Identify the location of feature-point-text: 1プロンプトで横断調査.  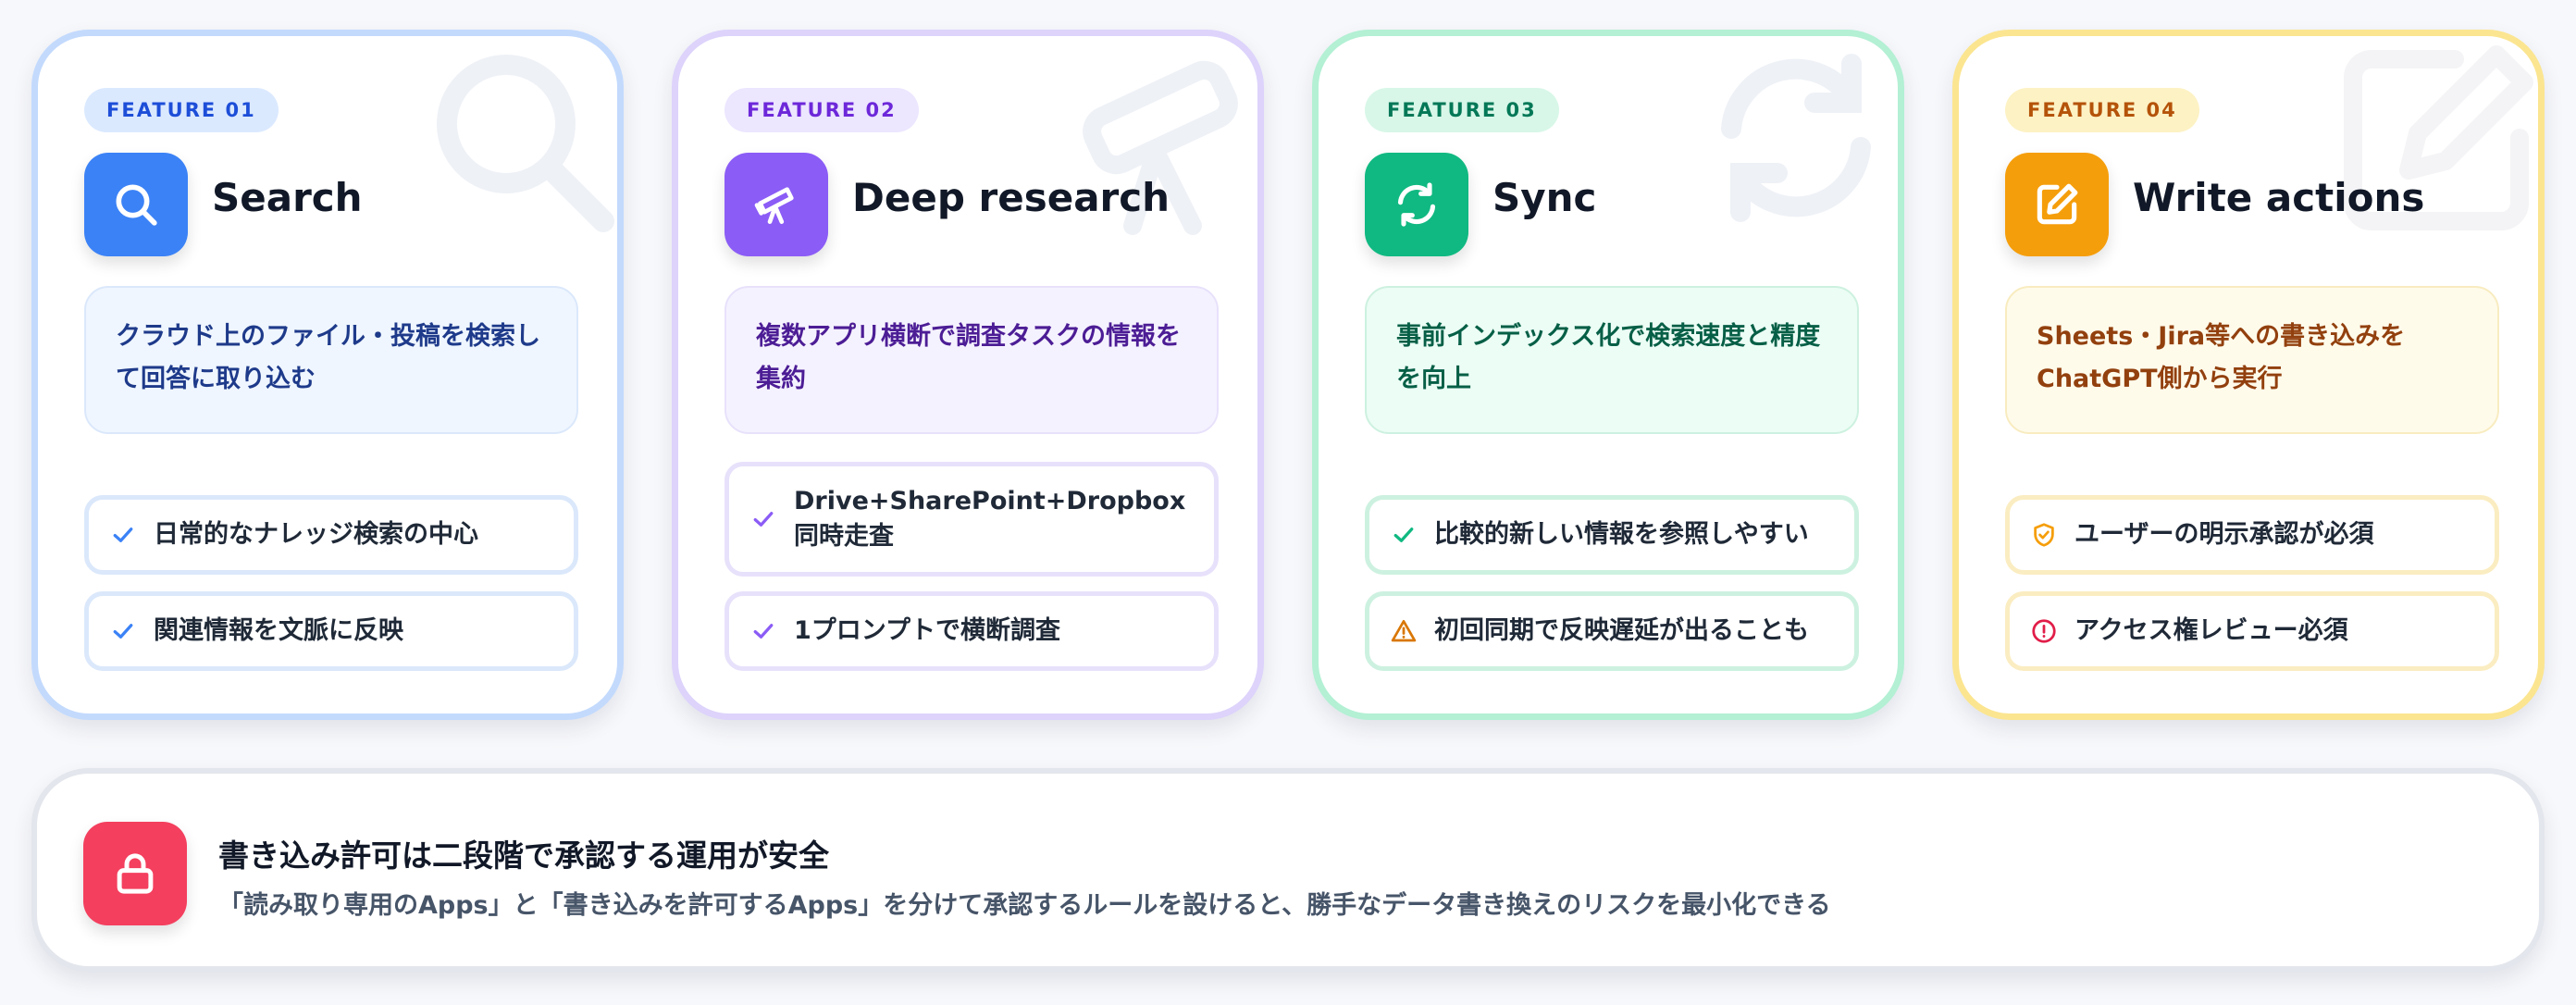
(927, 630).